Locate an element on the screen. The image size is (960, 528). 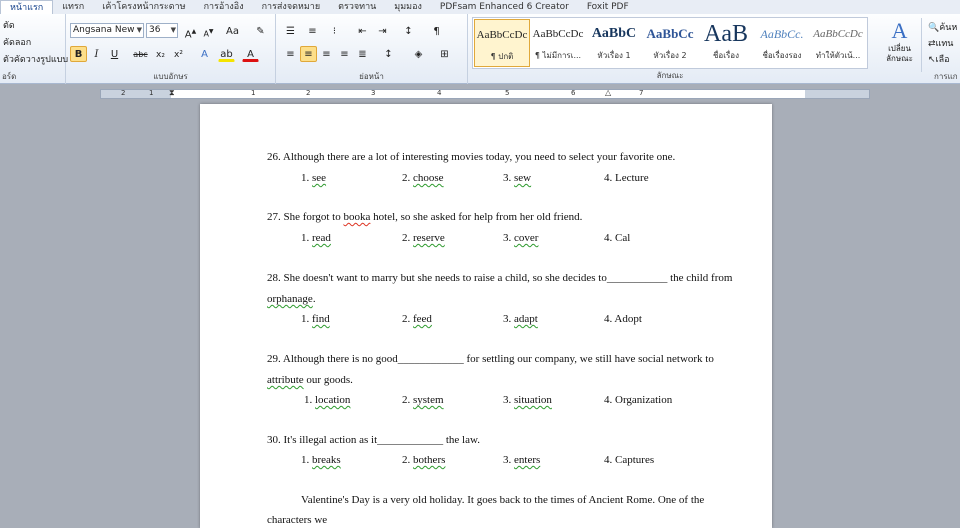
decrease-indent-icon: ⇤ is located at coordinates (362, 31).